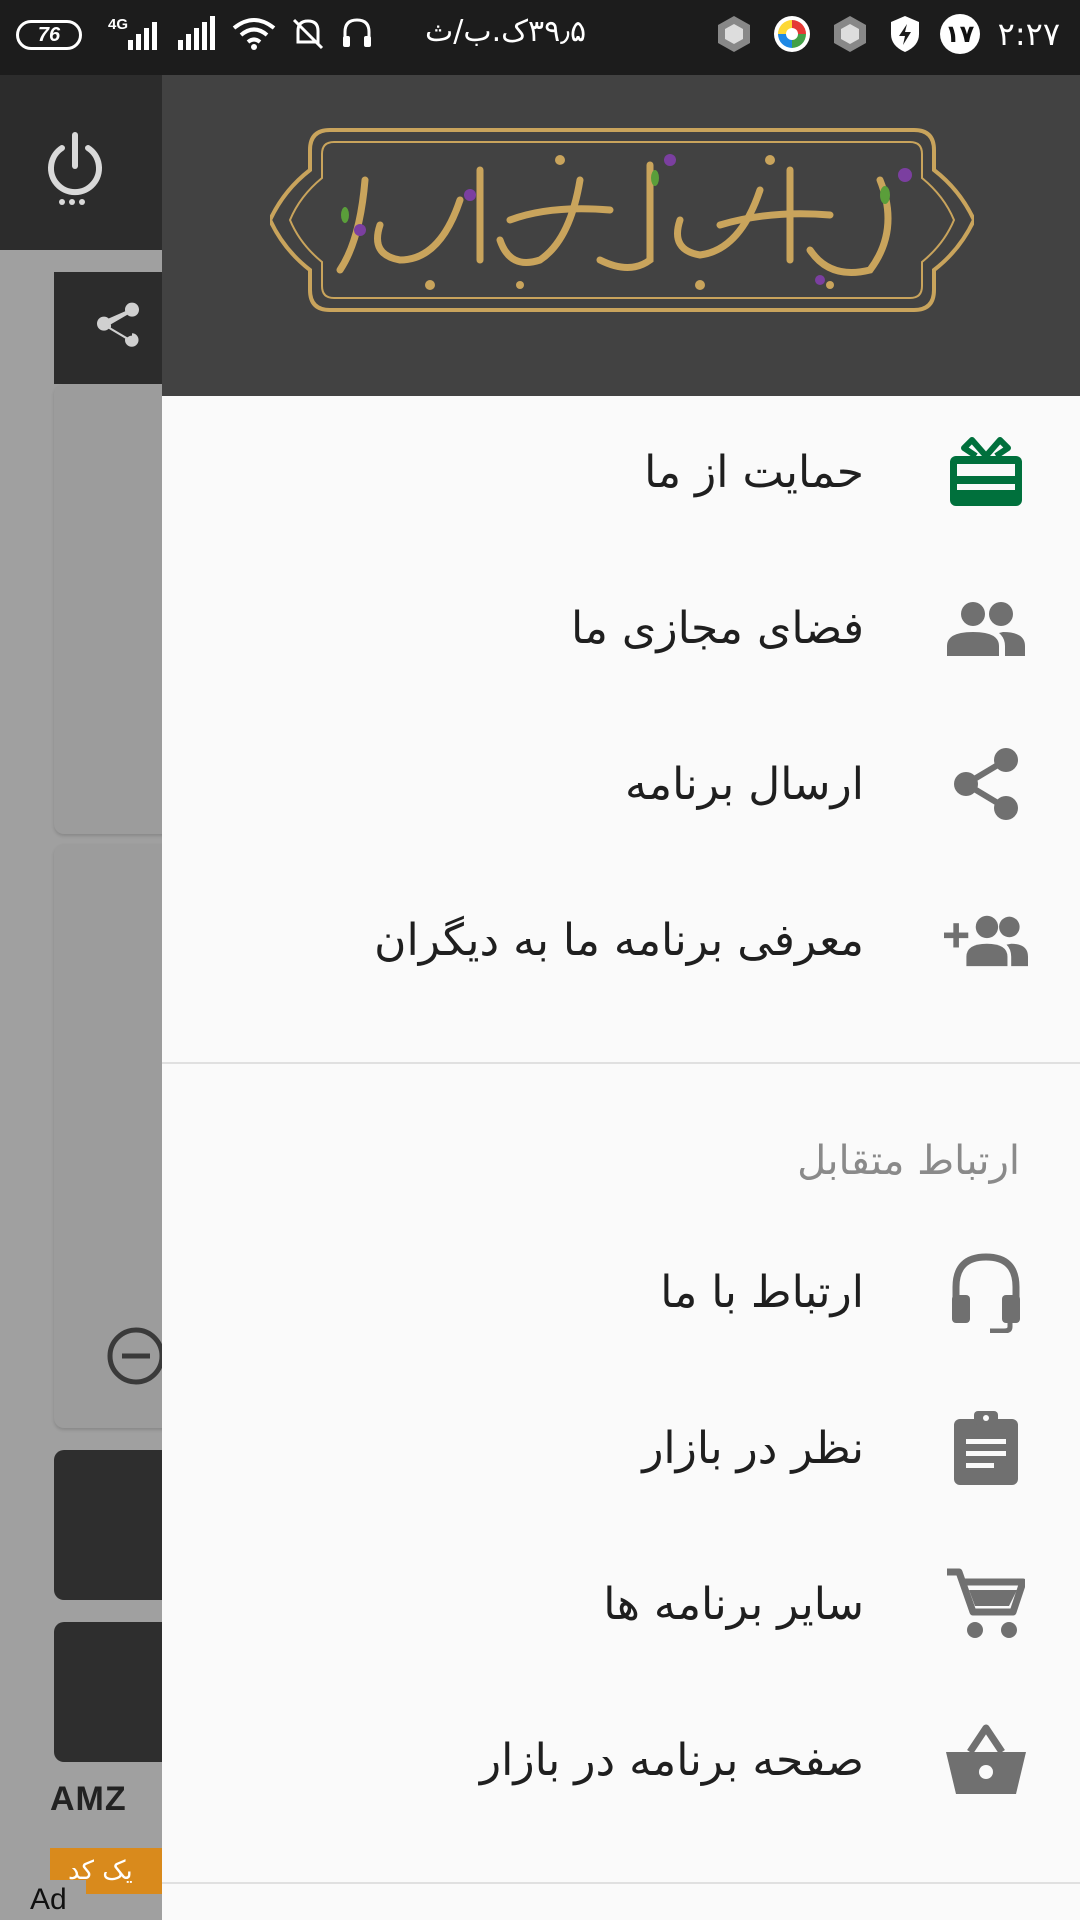  I want to click on ad-logo: AMZ, so click(88, 1799).